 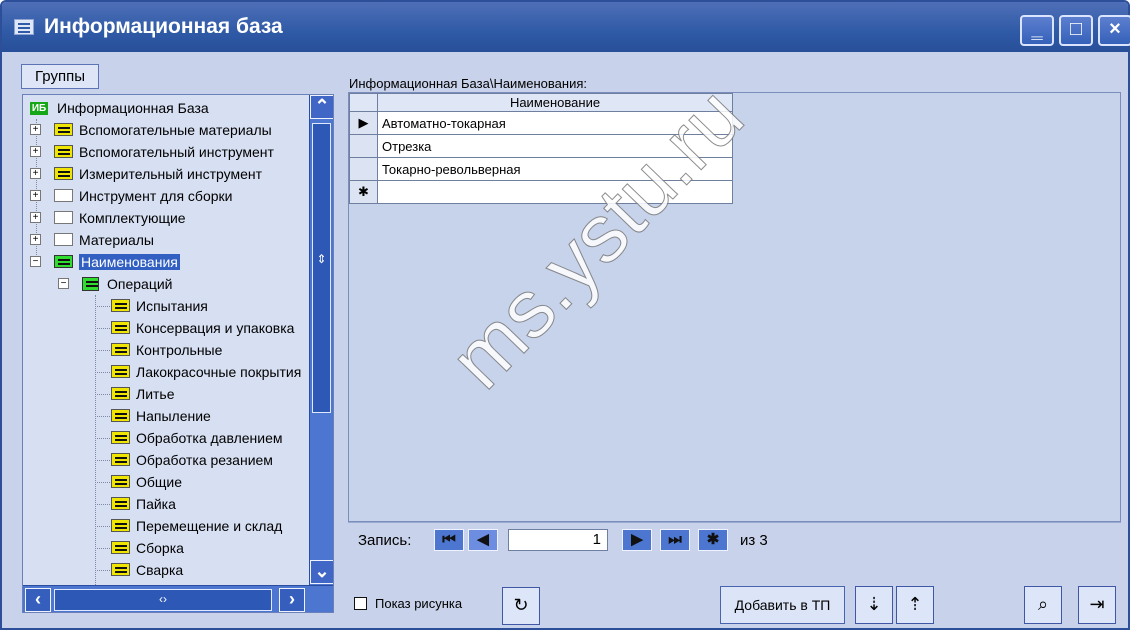 I want to click on tree-item: − Операций, so click(x=115, y=284).